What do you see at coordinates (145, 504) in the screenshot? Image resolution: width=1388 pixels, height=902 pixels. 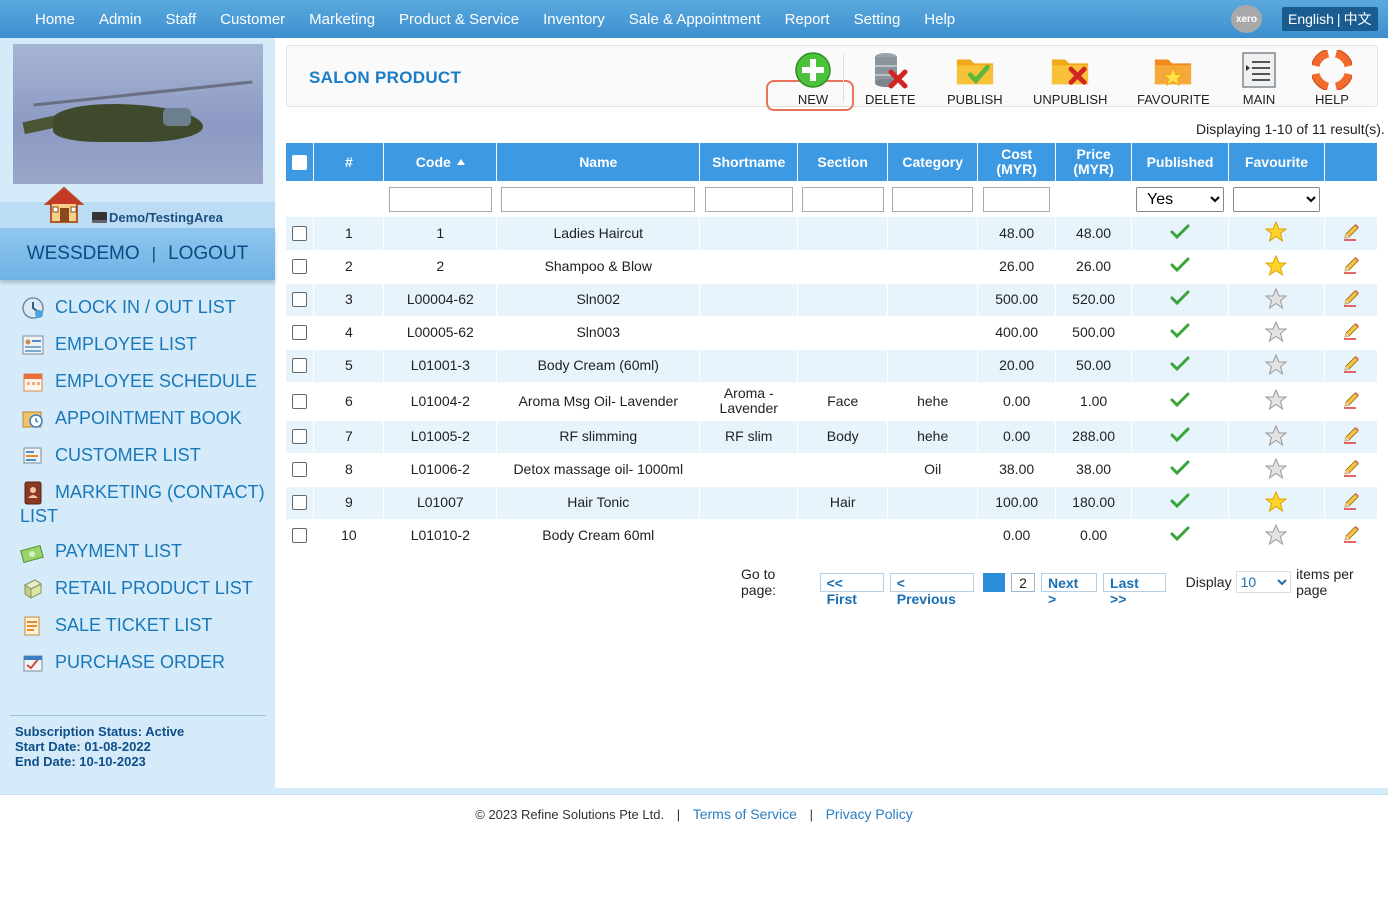 I see `sidebar-item-marketing-contact-list: MARKETING (CONTACT) LIST` at bounding box center [145, 504].